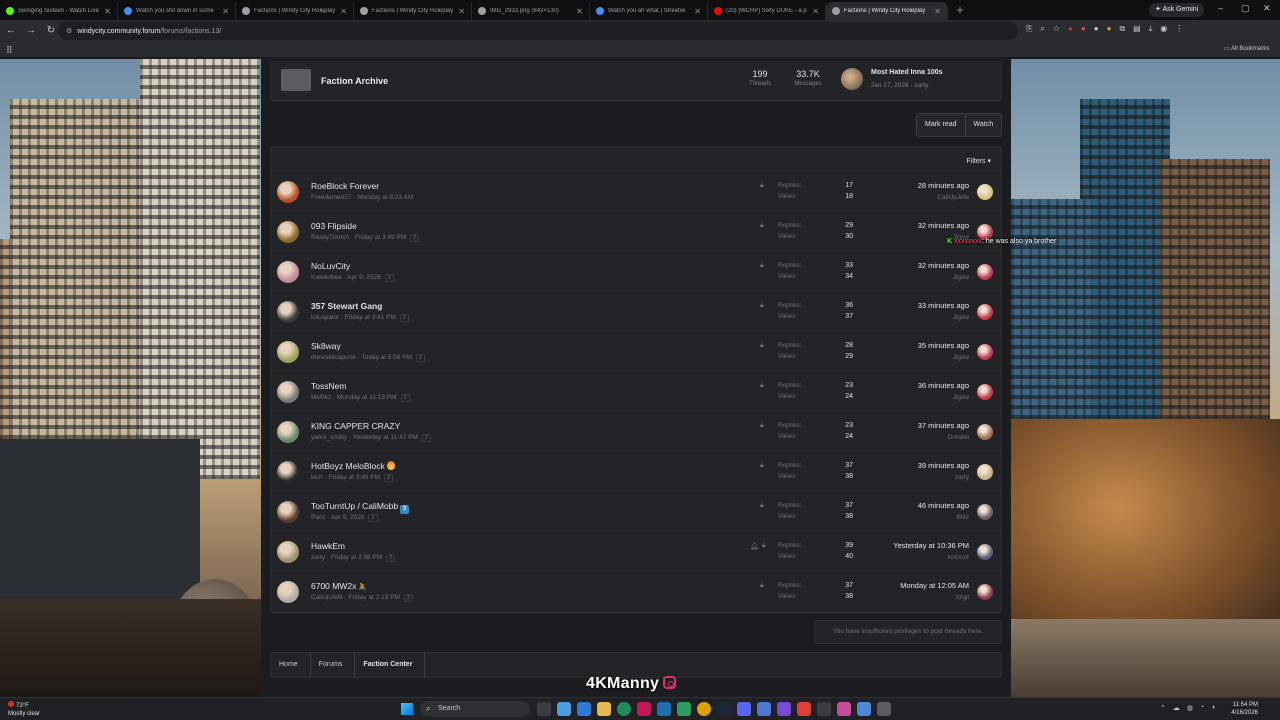 Image resolution: width=1280 pixels, height=720 pixels. What do you see at coordinates (943, 425) in the screenshot?
I see `last-post-time: 37 minutes ago` at bounding box center [943, 425].